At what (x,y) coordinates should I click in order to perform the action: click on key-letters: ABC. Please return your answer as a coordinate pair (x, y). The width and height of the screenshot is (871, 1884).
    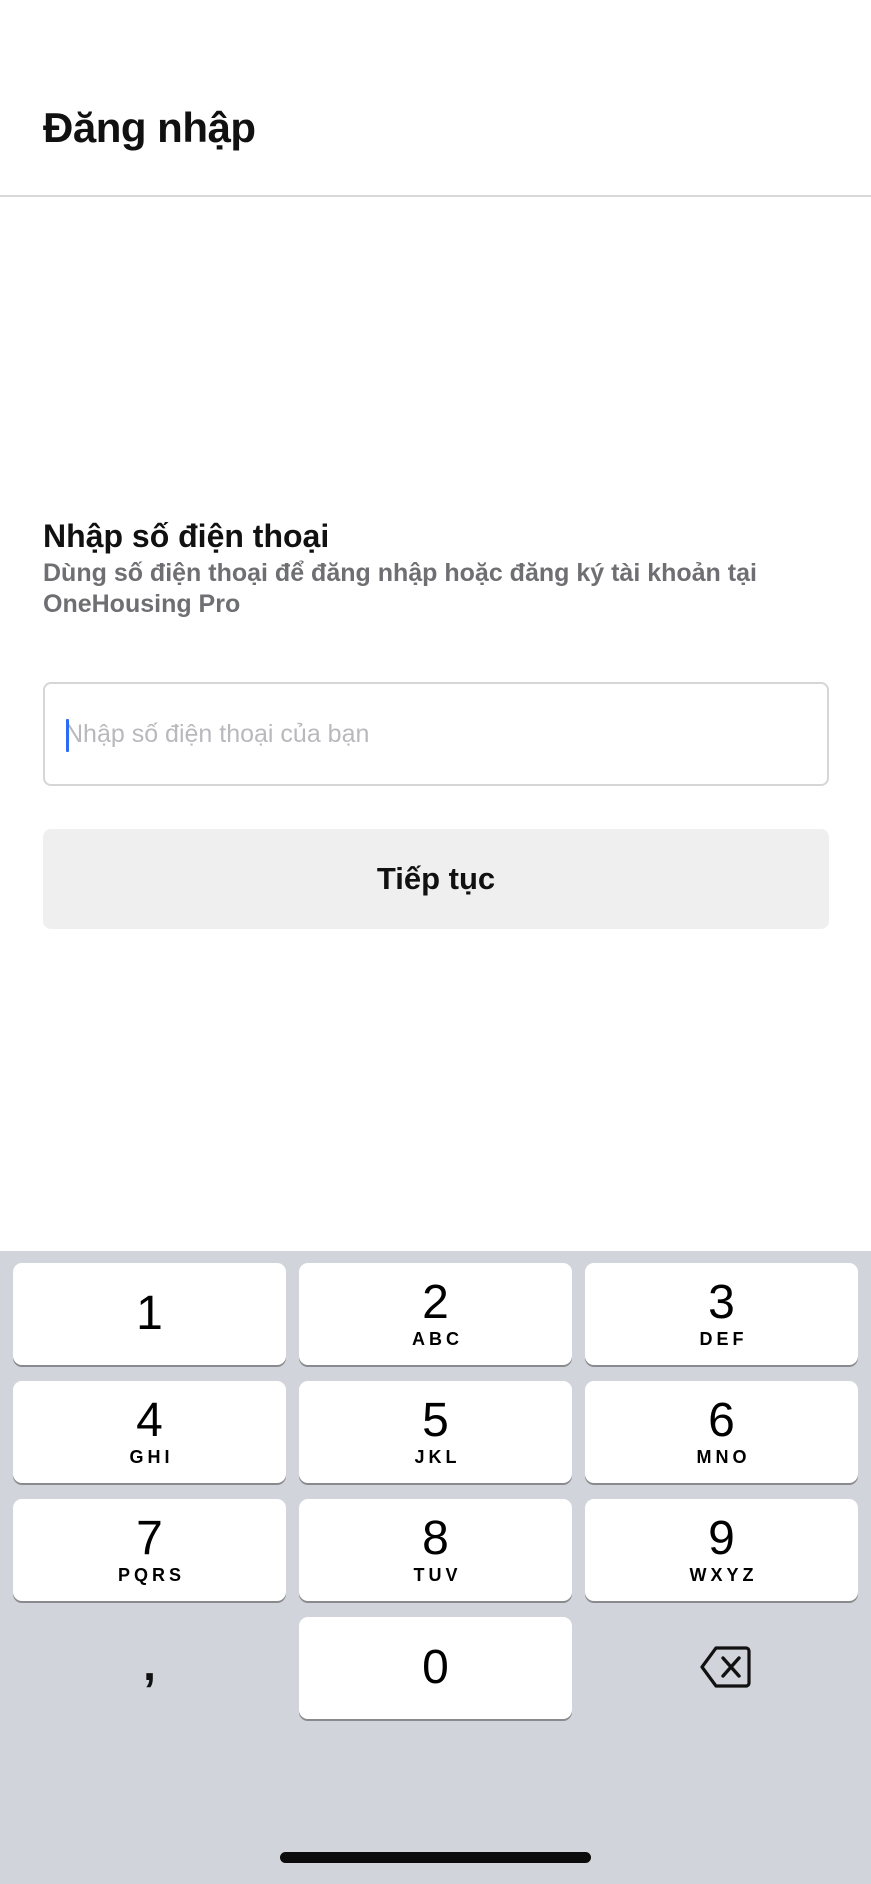
    Looking at the image, I should click on (437, 1339).